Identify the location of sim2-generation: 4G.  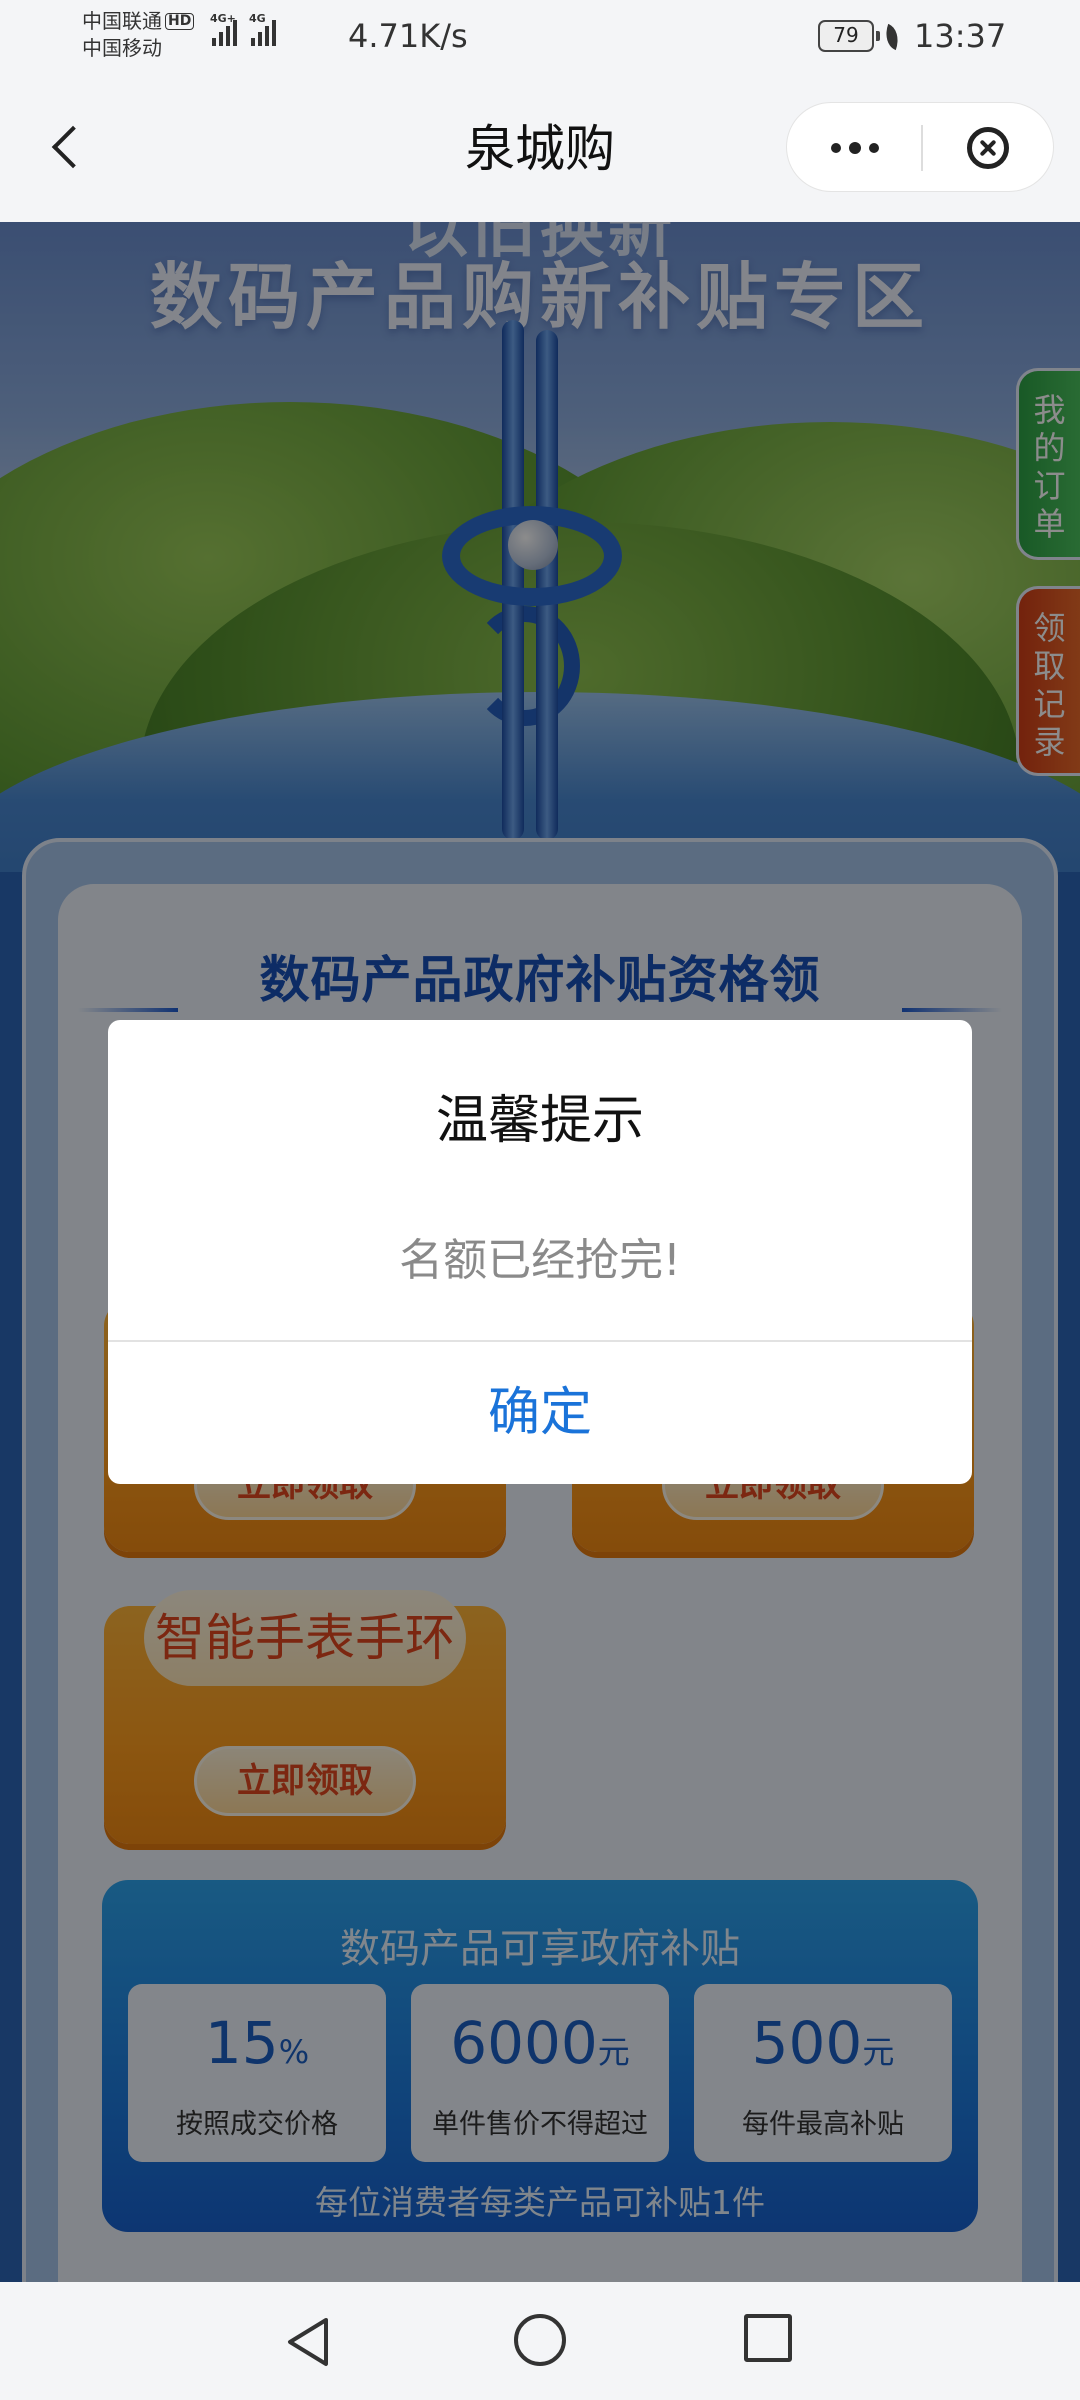
(257, 18).